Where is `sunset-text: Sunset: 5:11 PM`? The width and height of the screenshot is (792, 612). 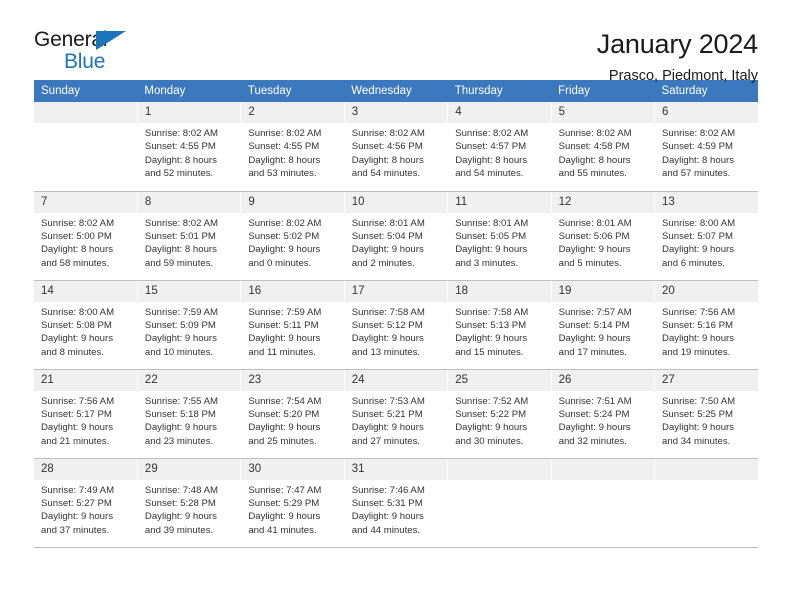
sunset-text: Sunset: 5:11 PM is located at coordinates (283, 325).